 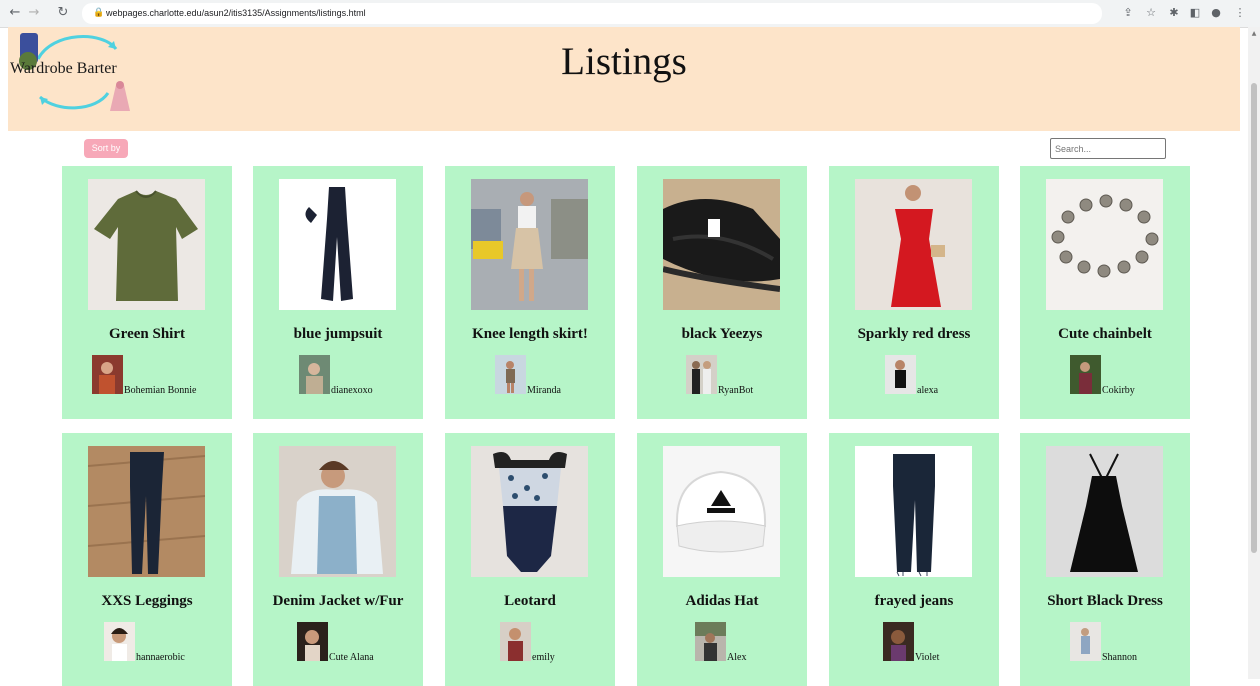 I want to click on seller-name: Shannon, so click(x=1119, y=657).